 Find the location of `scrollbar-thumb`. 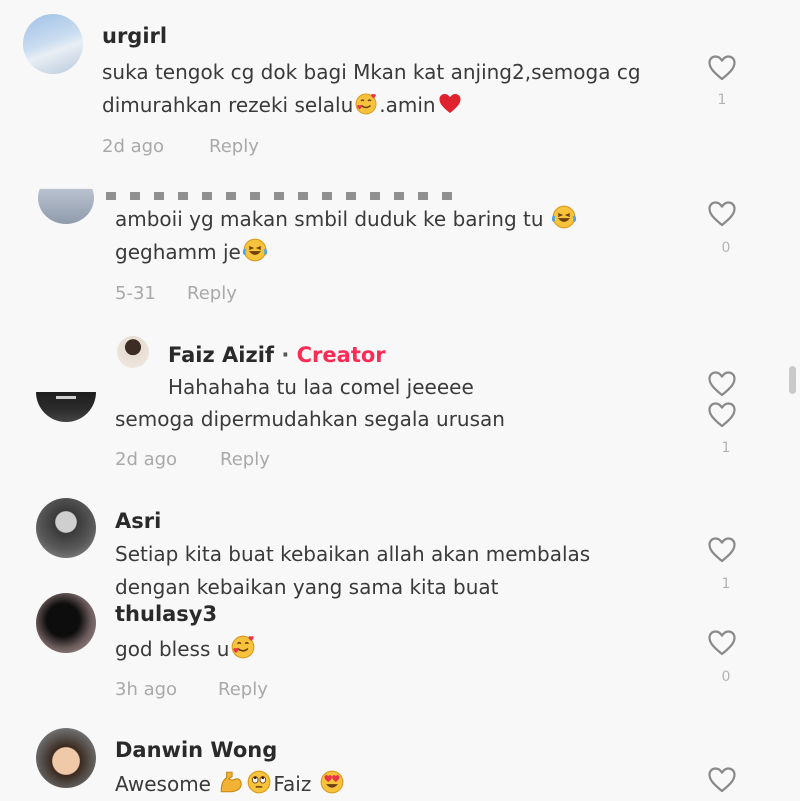

scrollbar-thumb is located at coordinates (792, 380).